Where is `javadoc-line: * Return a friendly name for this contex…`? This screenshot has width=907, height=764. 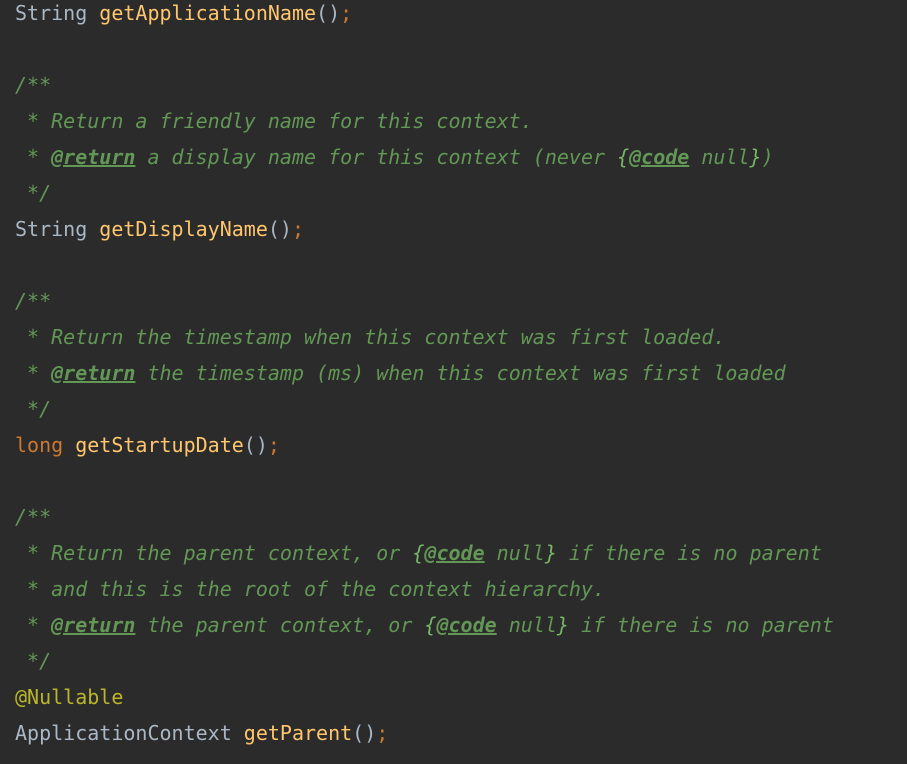
javadoc-line: * Return a friendly name for this contex… is located at coordinates (274, 121).